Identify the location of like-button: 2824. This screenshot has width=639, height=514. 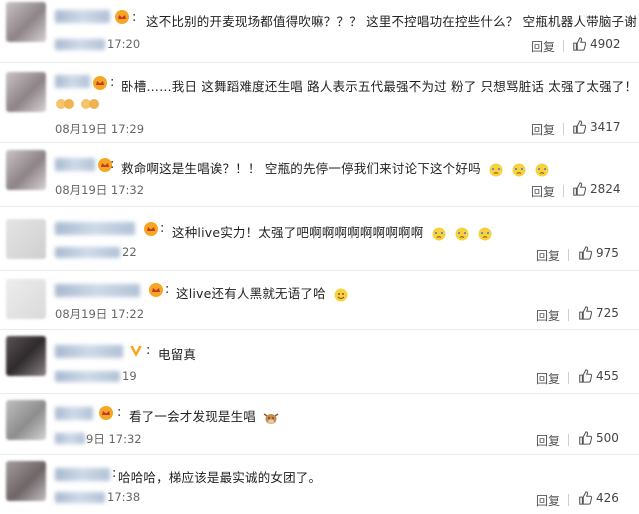
(596, 189).